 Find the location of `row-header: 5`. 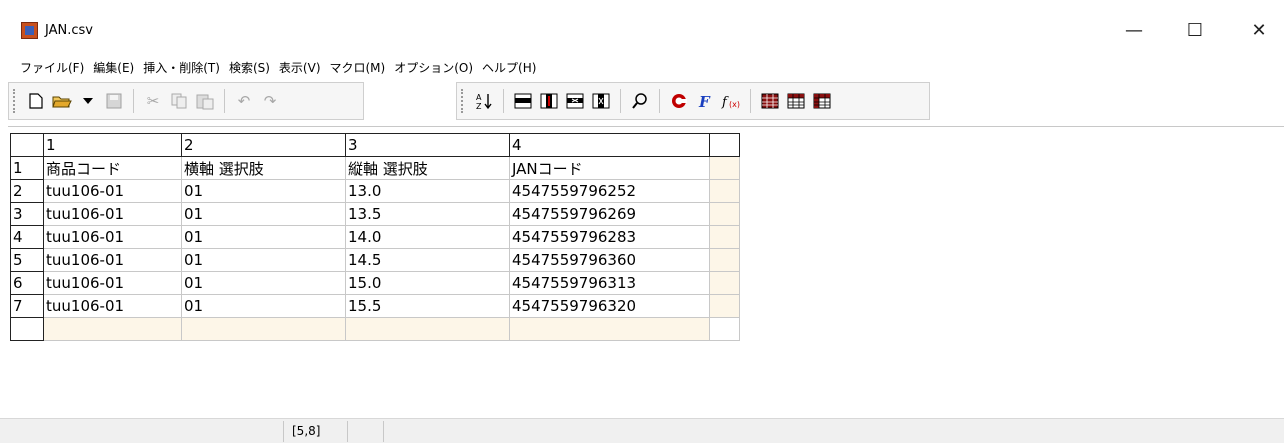

row-header: 5 is located at coordinates (27, 260).